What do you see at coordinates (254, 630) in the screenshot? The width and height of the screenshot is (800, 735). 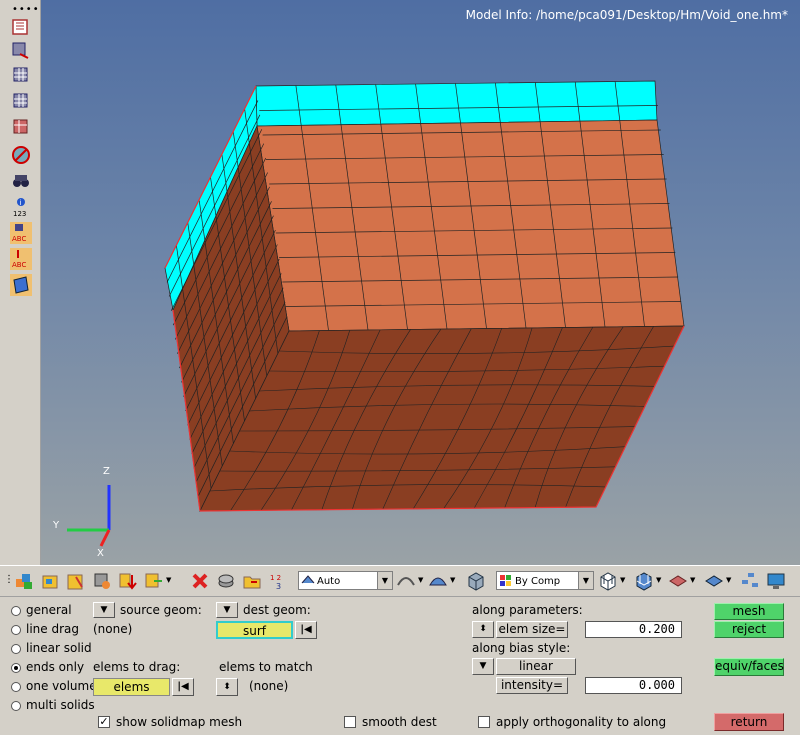 I see `dest-surf-selector: surf` at bounding box center [254, 630].